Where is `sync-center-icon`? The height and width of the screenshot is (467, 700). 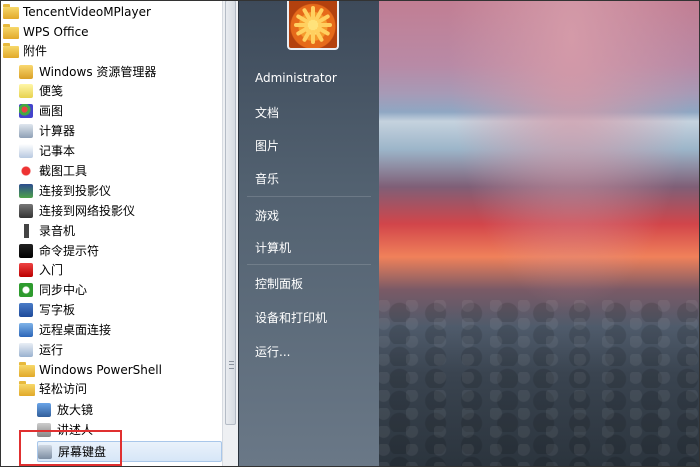
sync-center-icon is located at coordinates (26, 289).